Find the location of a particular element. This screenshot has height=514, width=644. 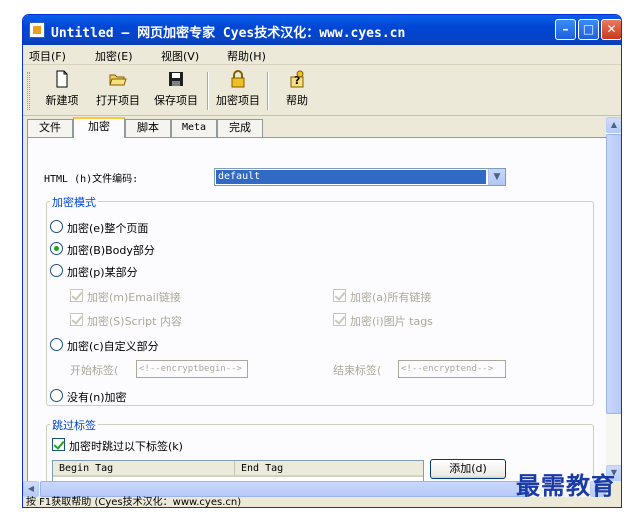

some-part-label: 加密(p)某部分 is located at coordinates (102, 272).